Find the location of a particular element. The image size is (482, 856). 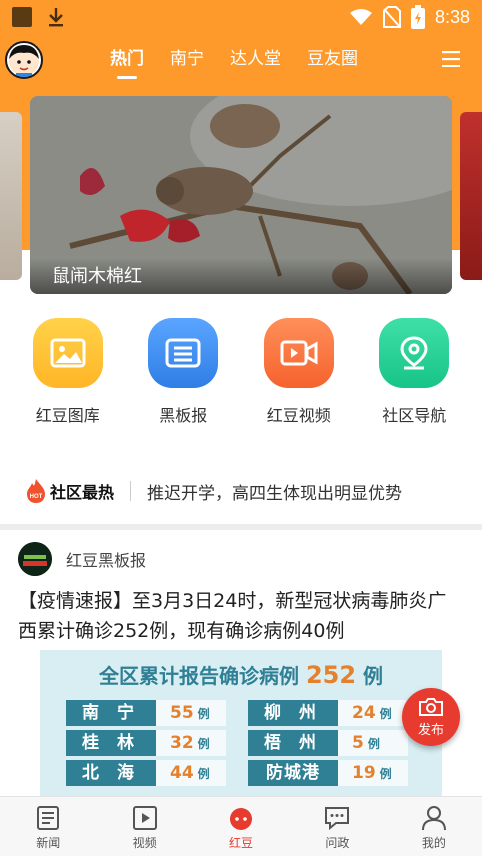

tab-hot: 热门 is located at coordinates (127, 61).